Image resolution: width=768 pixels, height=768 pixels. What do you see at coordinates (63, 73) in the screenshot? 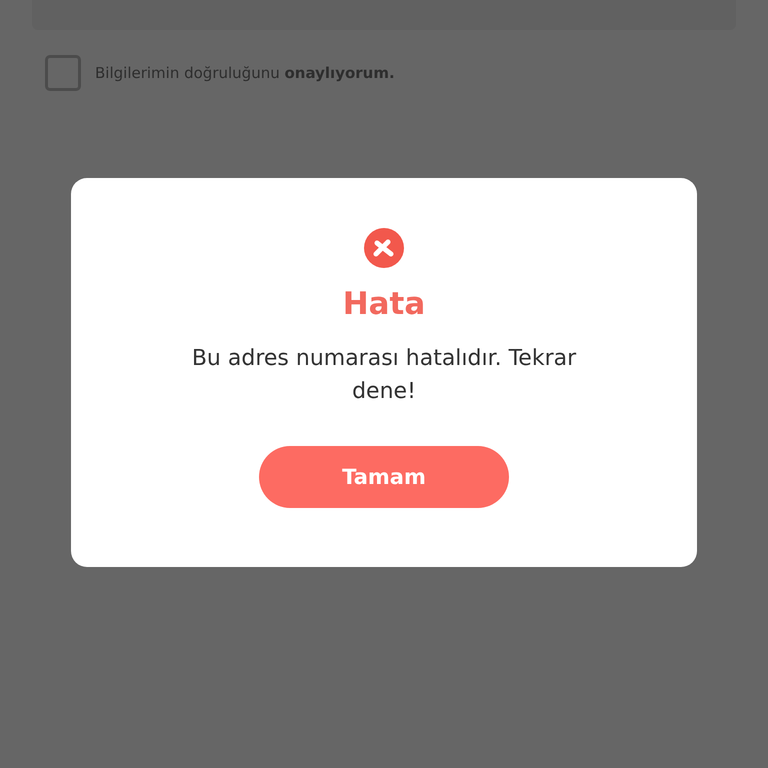
I see `checkbox` at bounding box center [63, 73].